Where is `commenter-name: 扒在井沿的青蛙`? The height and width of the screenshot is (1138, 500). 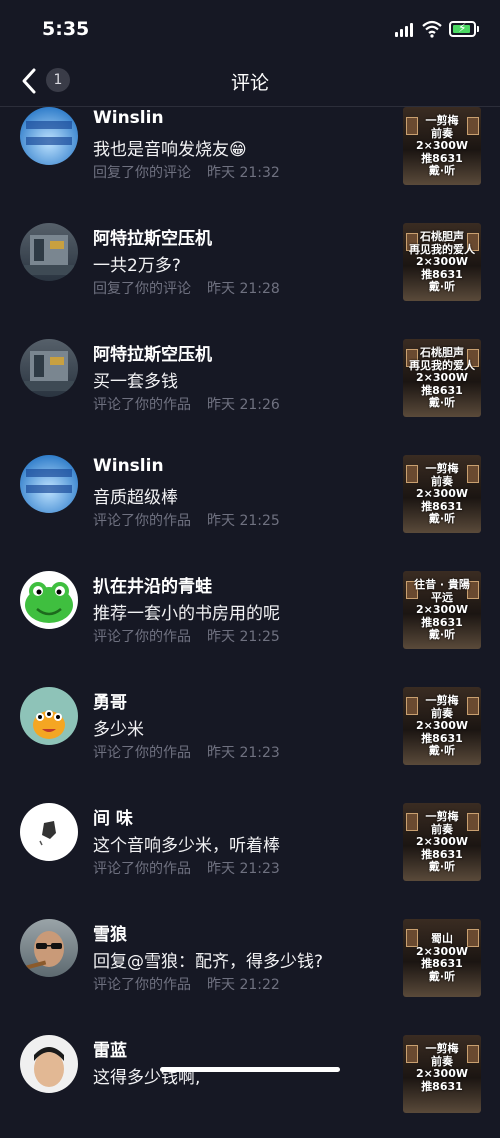
commenter-name: 扒在井沿的青蛙 is located at coordinates (152, 584).